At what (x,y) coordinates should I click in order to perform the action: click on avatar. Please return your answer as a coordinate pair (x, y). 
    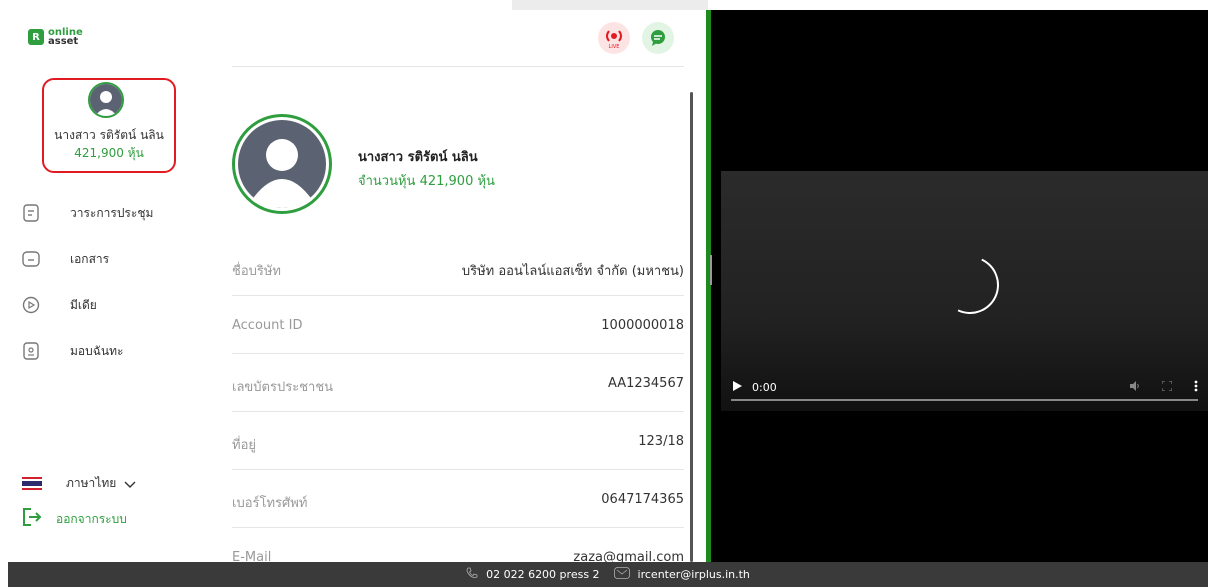
    Looking at the image, I should click on (106, 100).